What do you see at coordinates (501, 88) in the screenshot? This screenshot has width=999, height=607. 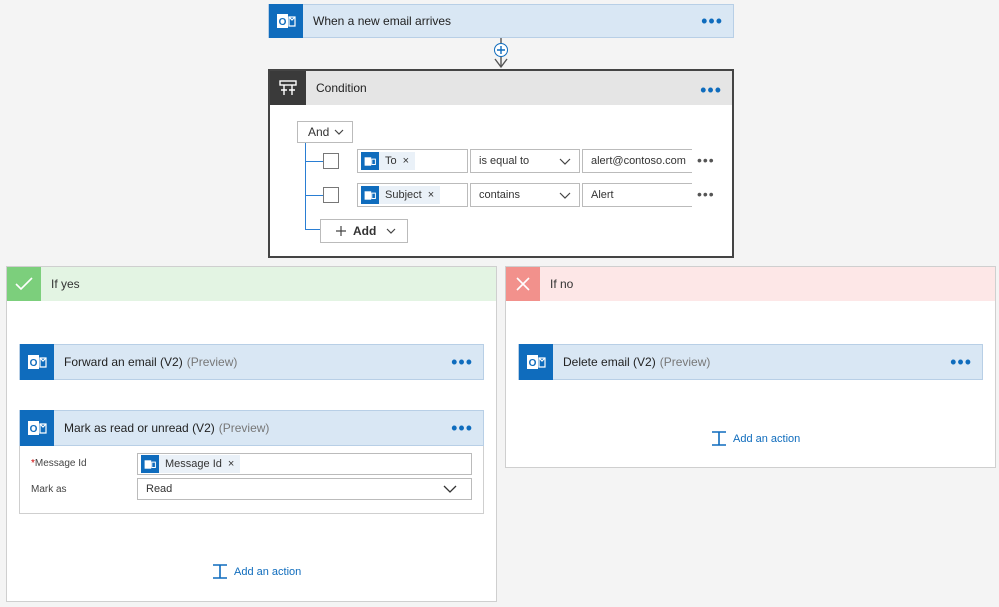 I see `condition-header: Condition •••` at bounding box center [501, 88].